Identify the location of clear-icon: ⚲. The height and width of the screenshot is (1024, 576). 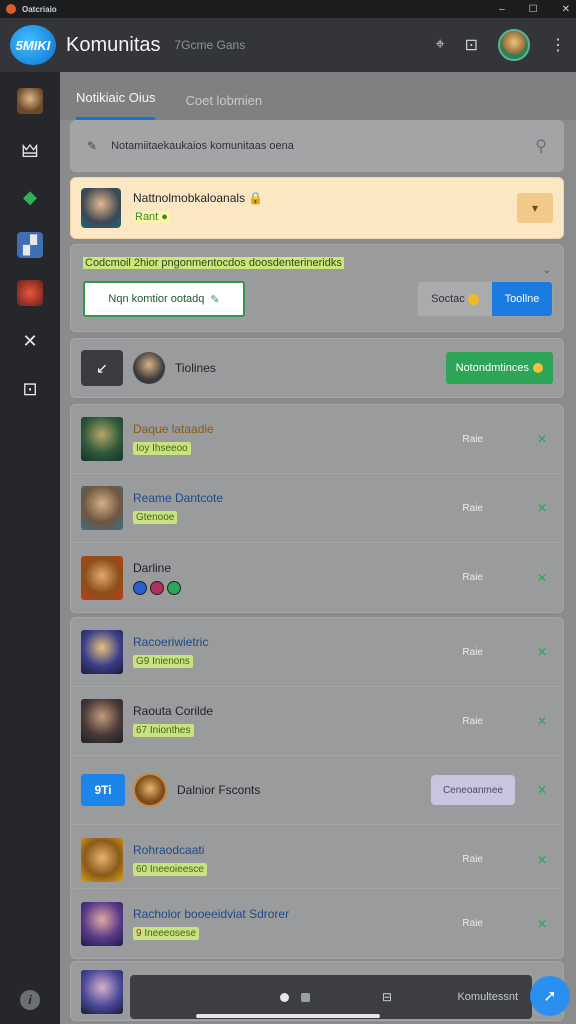
(541, 146).